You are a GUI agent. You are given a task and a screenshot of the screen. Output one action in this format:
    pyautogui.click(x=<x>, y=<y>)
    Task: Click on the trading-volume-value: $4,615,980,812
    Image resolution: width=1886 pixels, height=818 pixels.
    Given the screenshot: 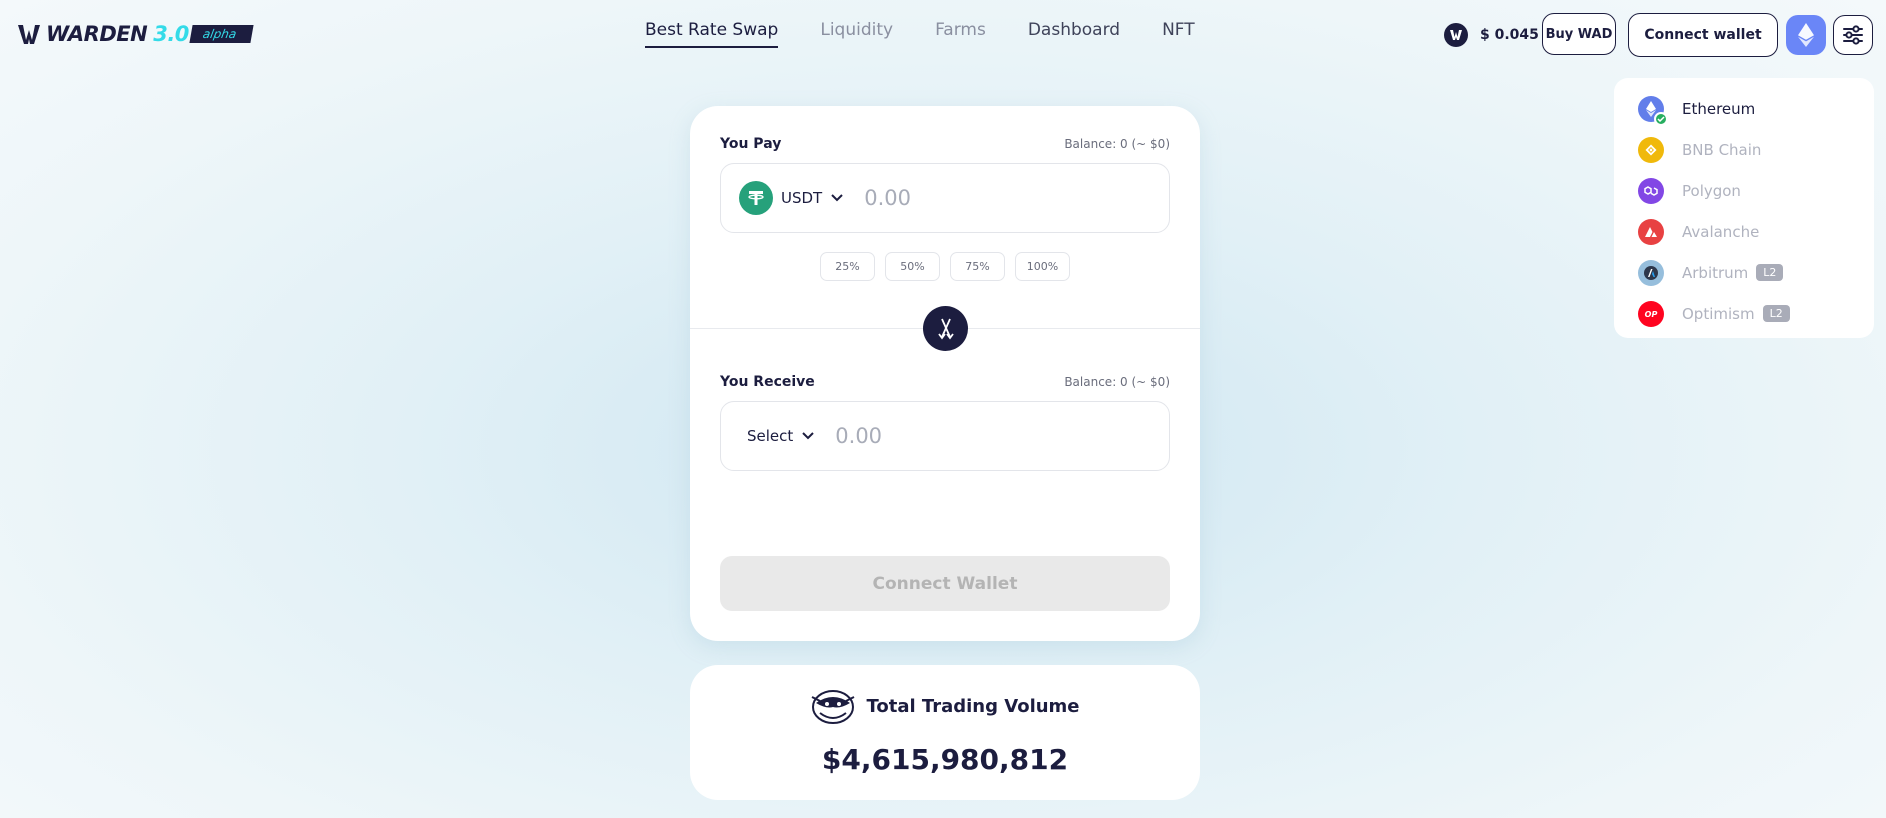 What is the action you would take?
    pyautogui.click(x=945, y=759)
    